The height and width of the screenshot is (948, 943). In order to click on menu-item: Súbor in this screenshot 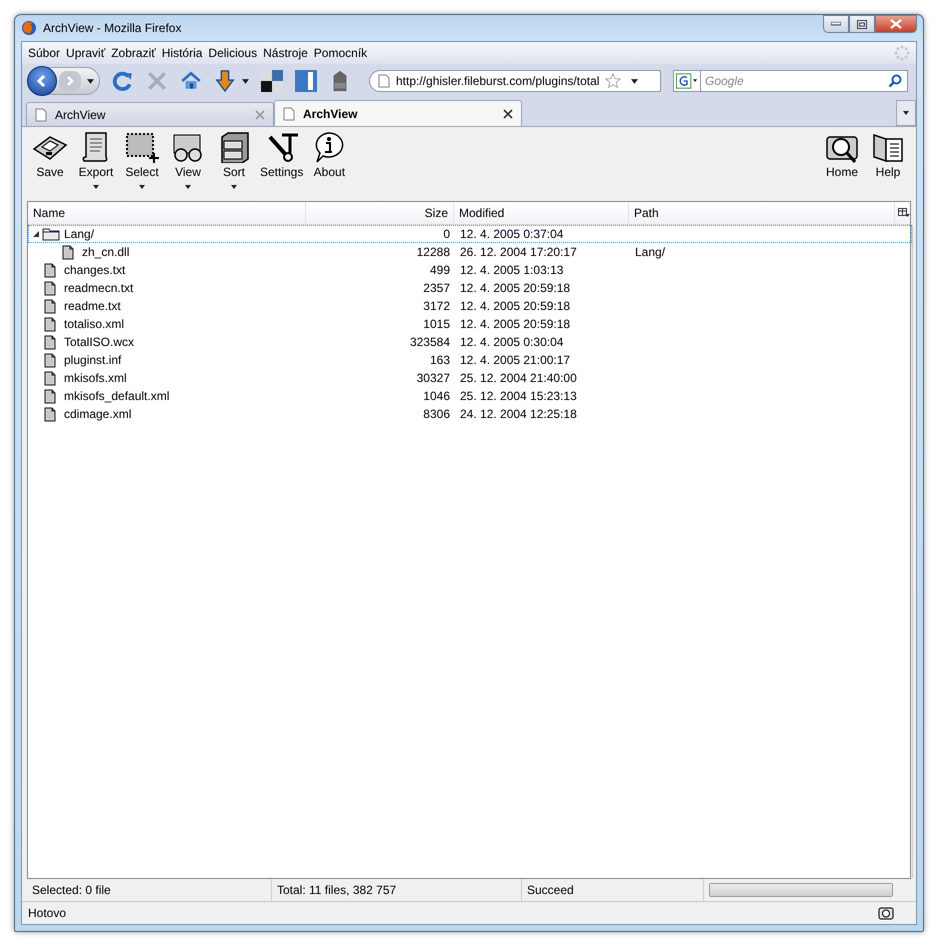, I will do `click(47, 53)`.